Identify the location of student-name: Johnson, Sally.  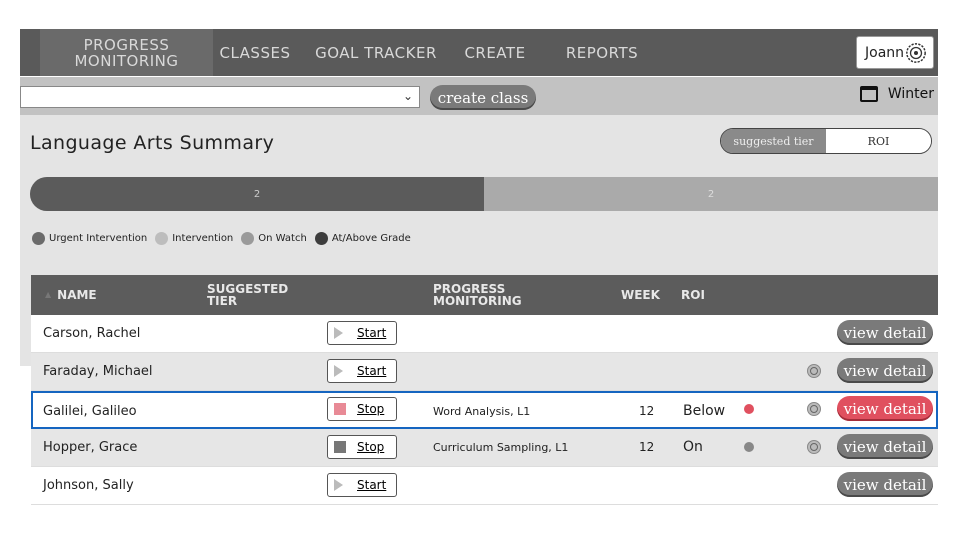
(88, 485).